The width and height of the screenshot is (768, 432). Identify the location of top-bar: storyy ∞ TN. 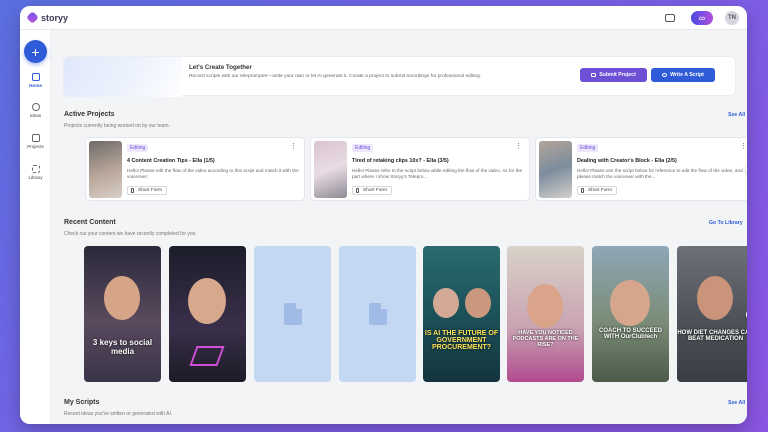
(383, 18).